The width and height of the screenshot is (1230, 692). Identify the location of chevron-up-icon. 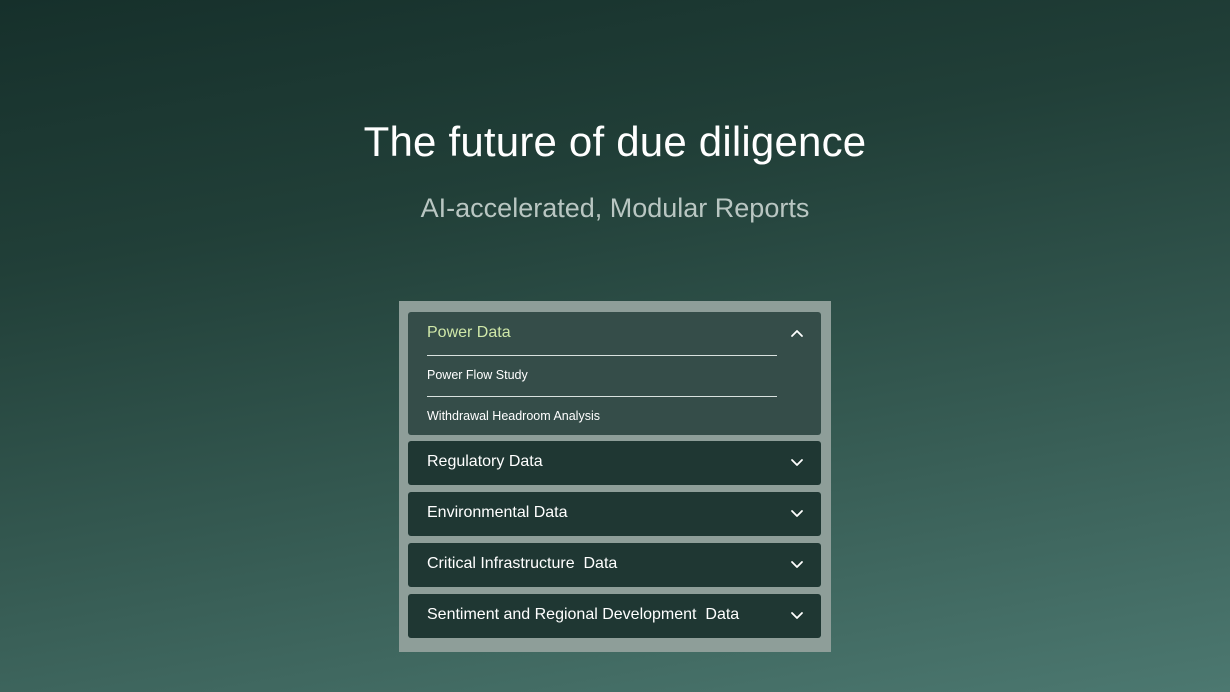
(797, 333).